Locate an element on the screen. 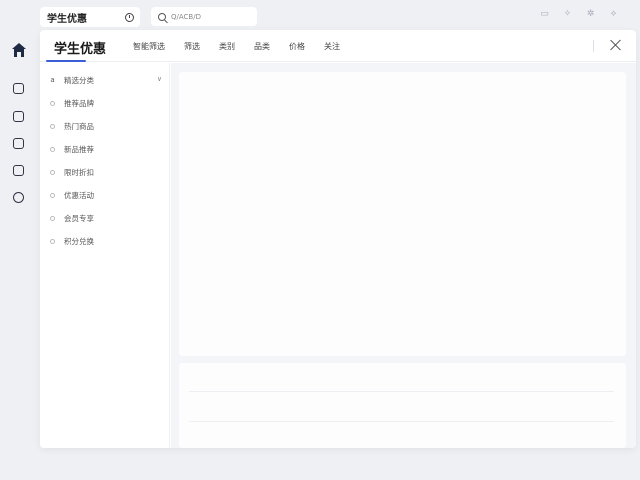  sidebar-item-0: a 精选分类 ∨ is located at coordinates (106, 80).